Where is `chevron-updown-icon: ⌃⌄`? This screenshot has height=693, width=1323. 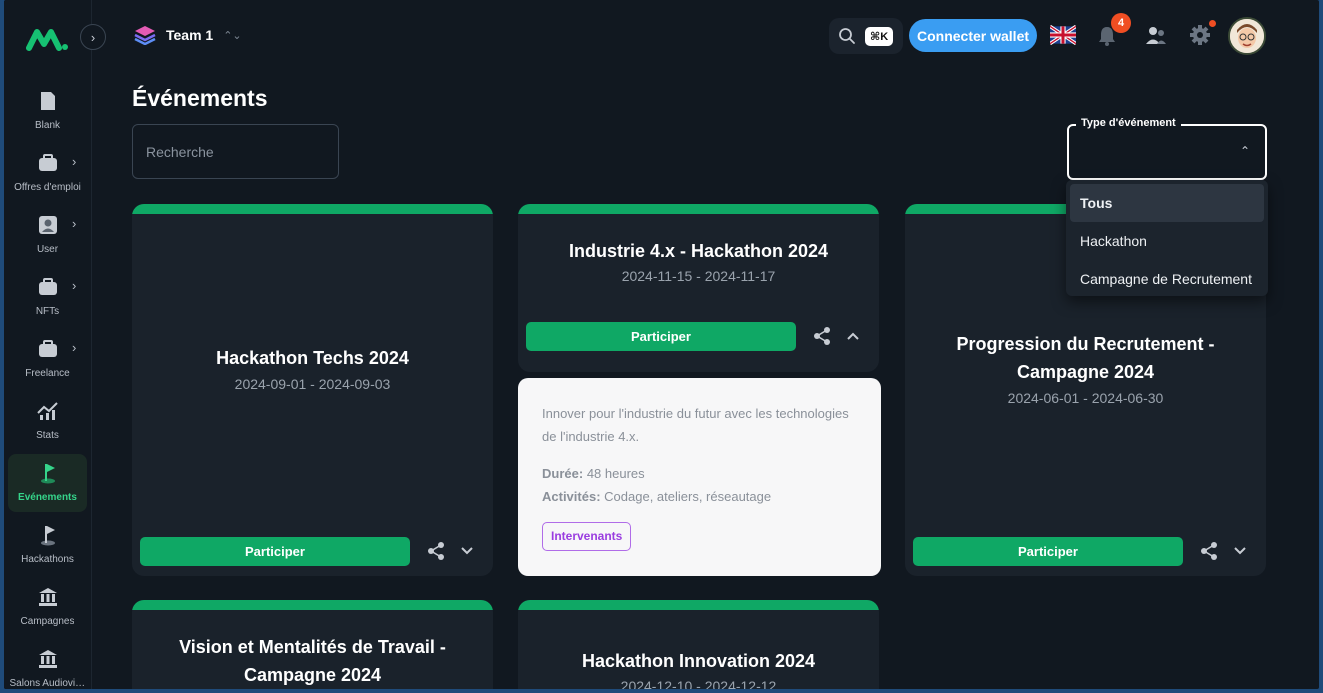 chevron-updown-icon: ⌃⌄ is located at coordinates (232, 35).